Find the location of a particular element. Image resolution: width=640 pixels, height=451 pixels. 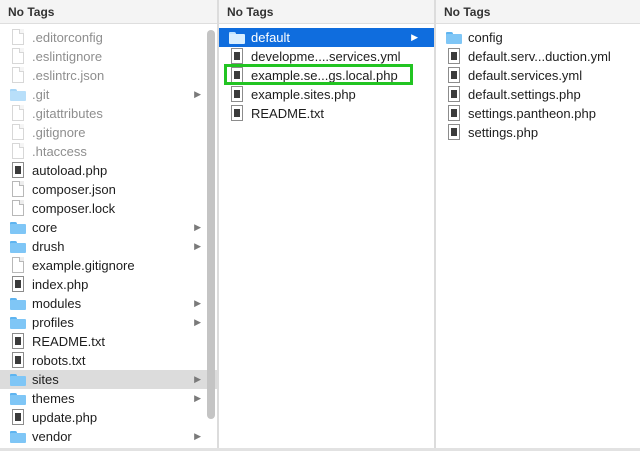

file-row: .gitattributes is located at coordinates (108, 113).